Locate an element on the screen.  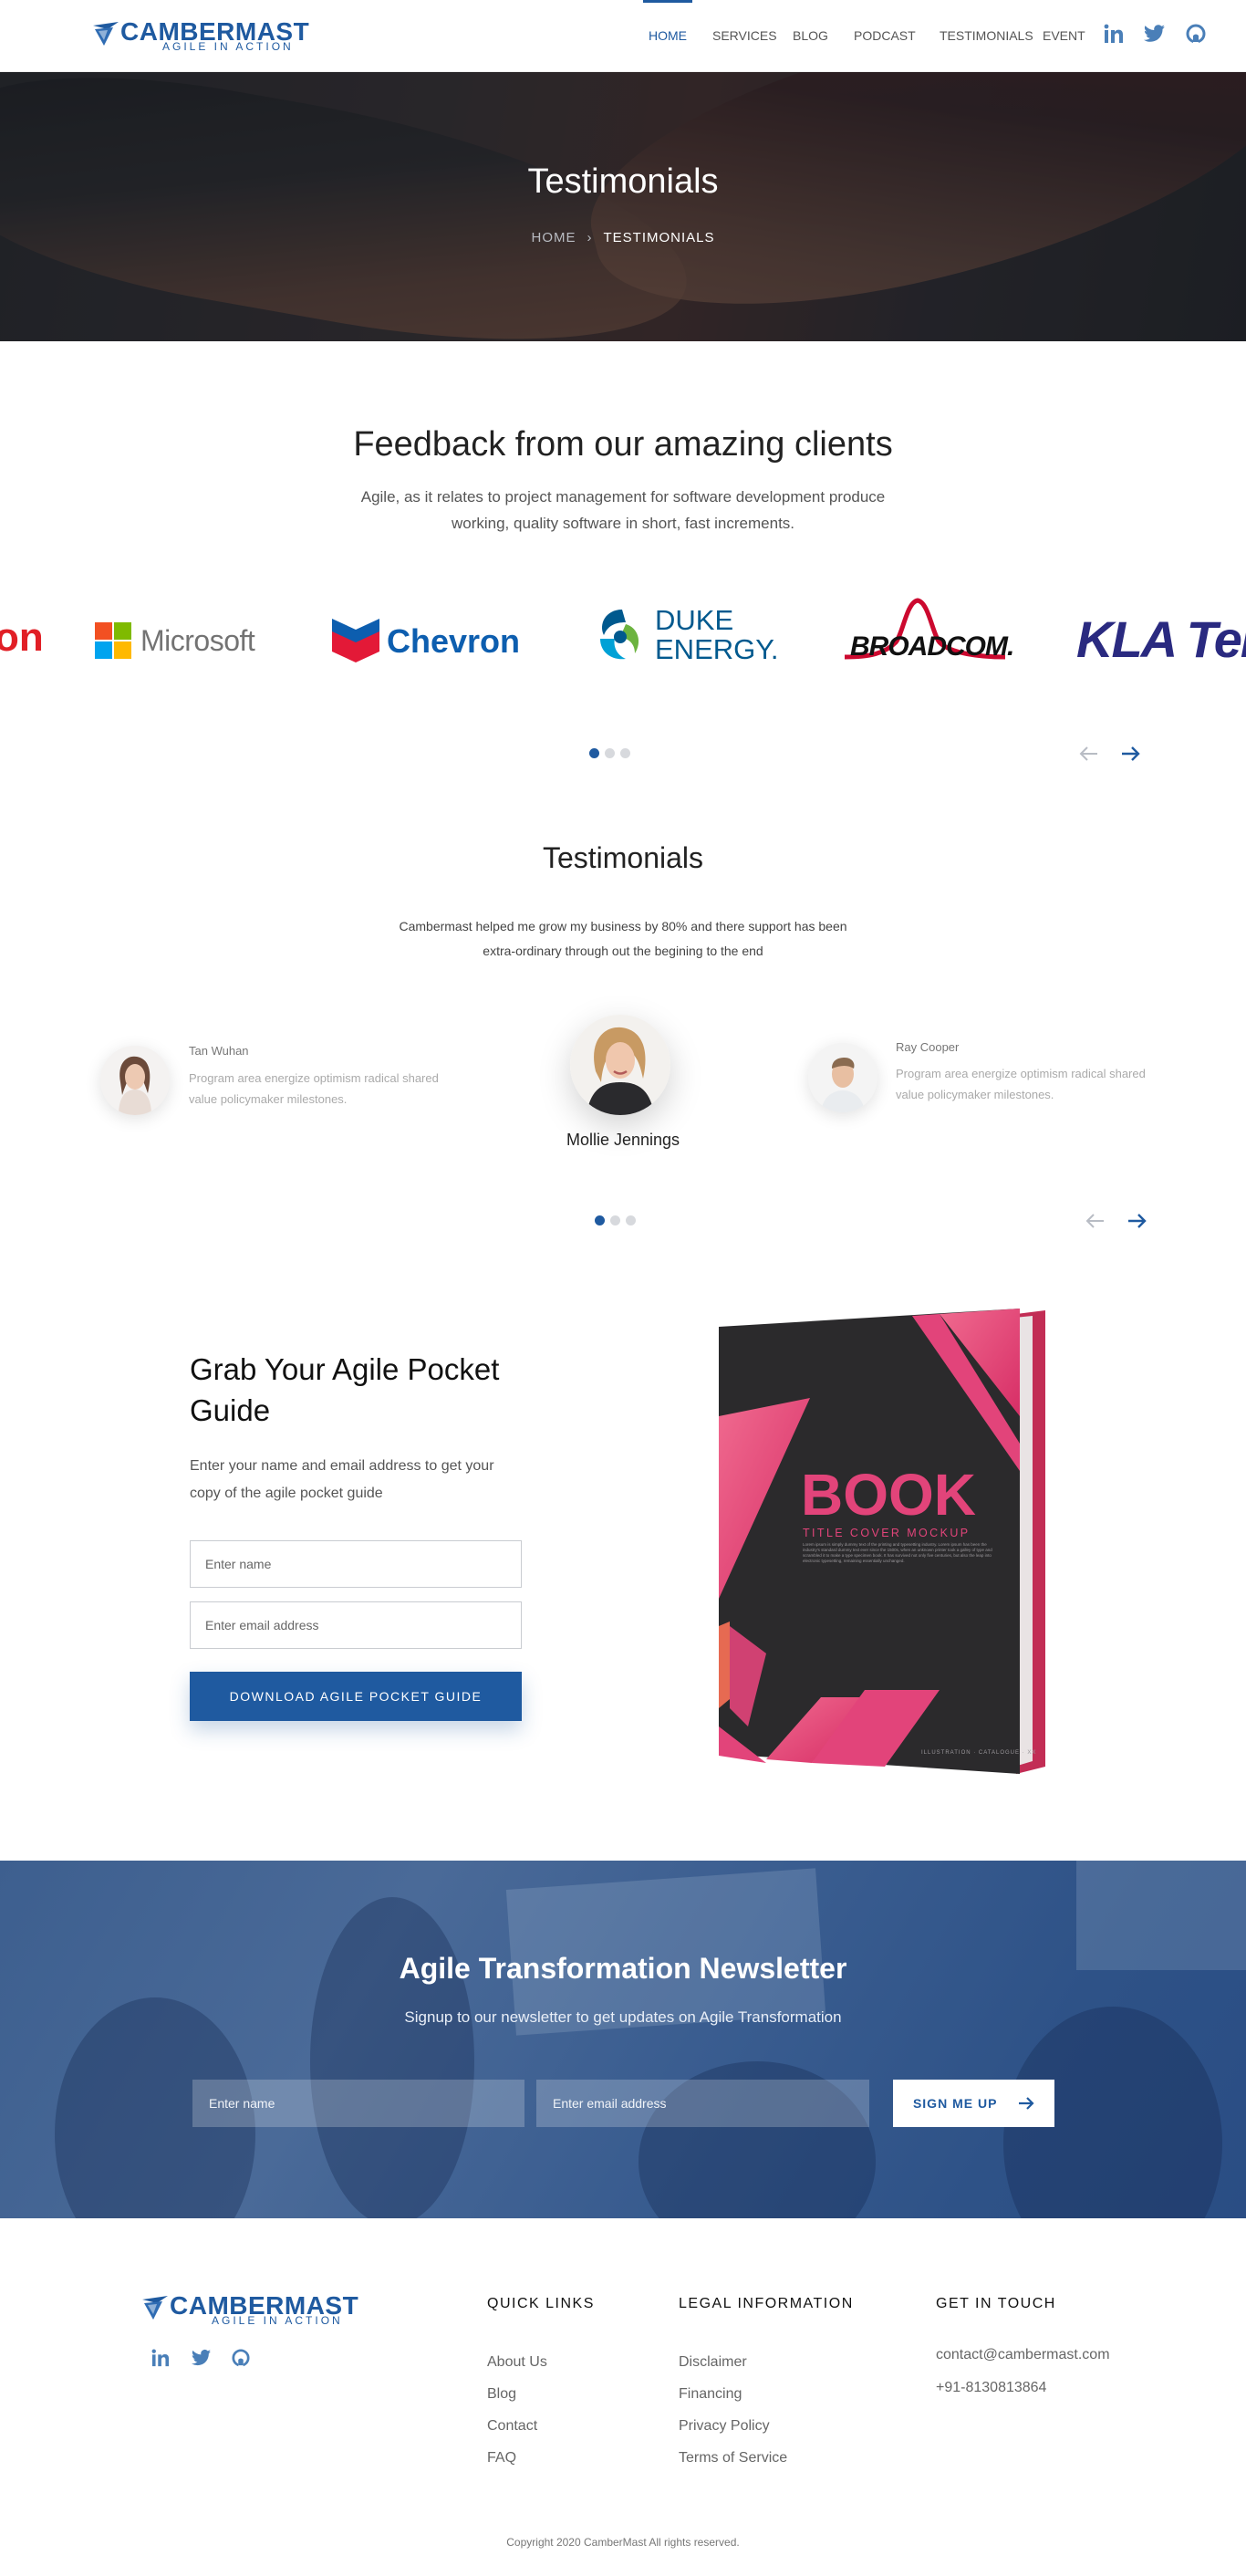
arrow-right-icon is located at coordinates (1026, 2103).